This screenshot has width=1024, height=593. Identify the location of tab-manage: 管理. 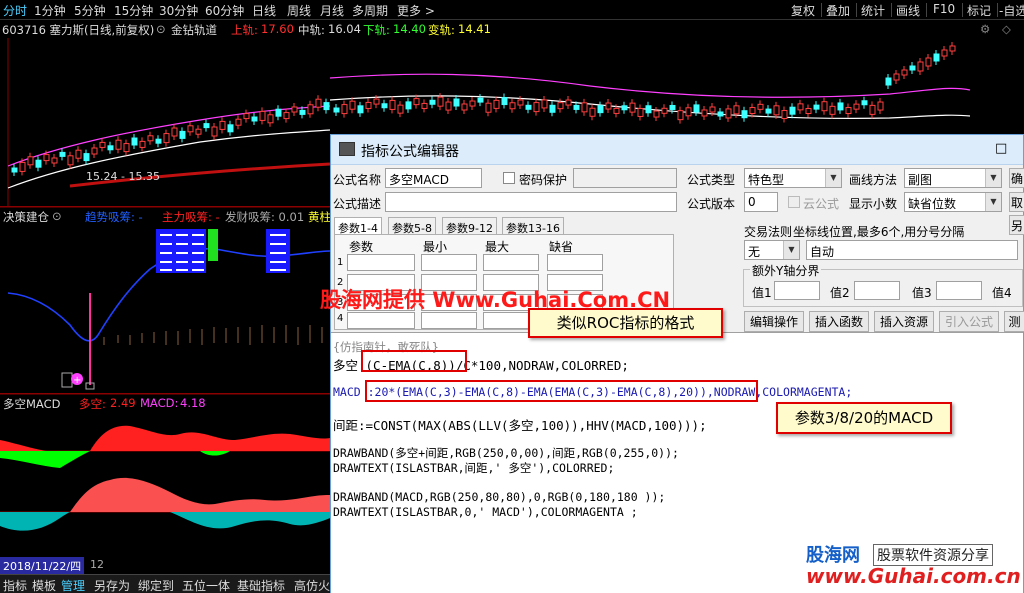
(73, 585).